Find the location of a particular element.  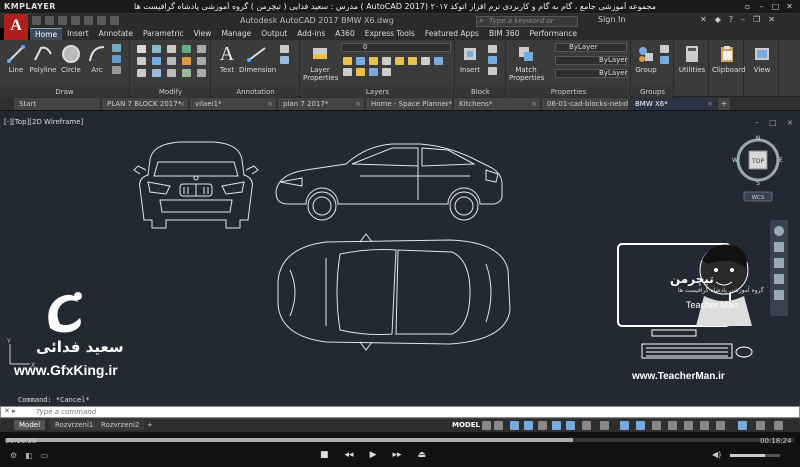

trim-icon is located at coordinates (171, 49).